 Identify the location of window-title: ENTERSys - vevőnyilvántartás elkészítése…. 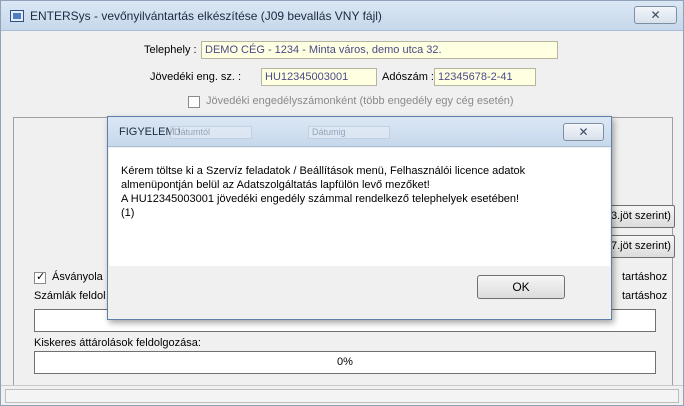
(206, 16).